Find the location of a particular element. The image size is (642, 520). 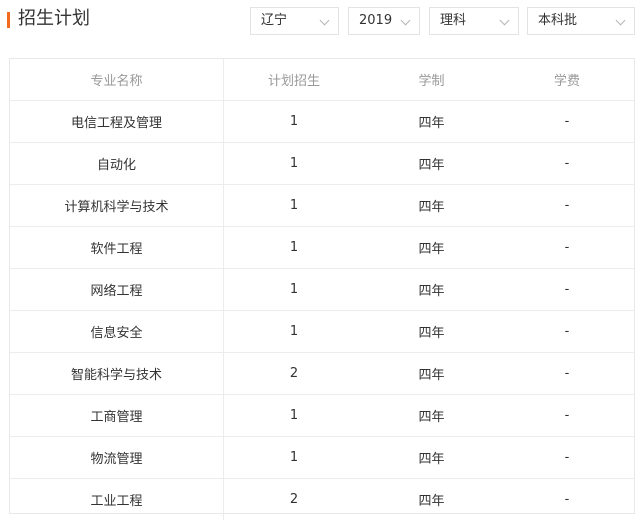

subject-select-value: 理科 is located at coordinates (453, 20).